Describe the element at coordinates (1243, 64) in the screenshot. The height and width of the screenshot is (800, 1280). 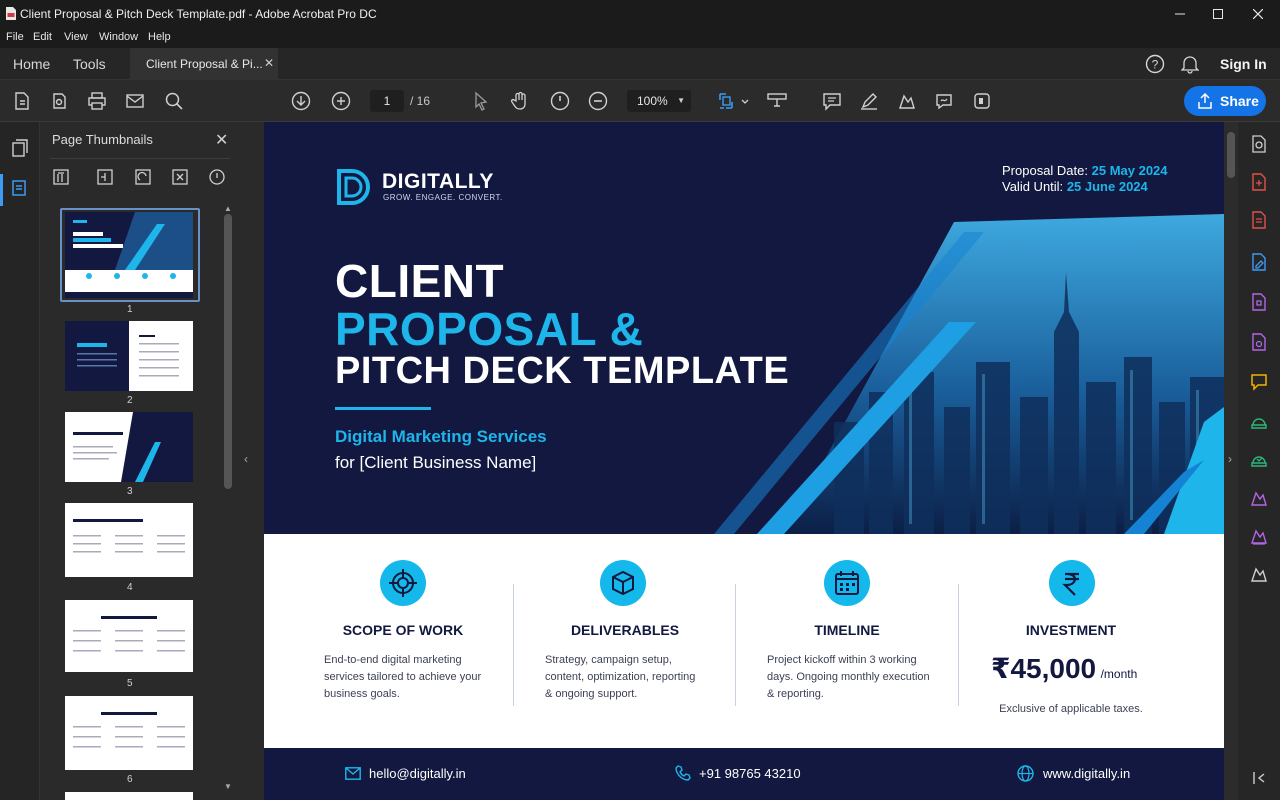
I see `sign-in-link: Sign In` at that location.